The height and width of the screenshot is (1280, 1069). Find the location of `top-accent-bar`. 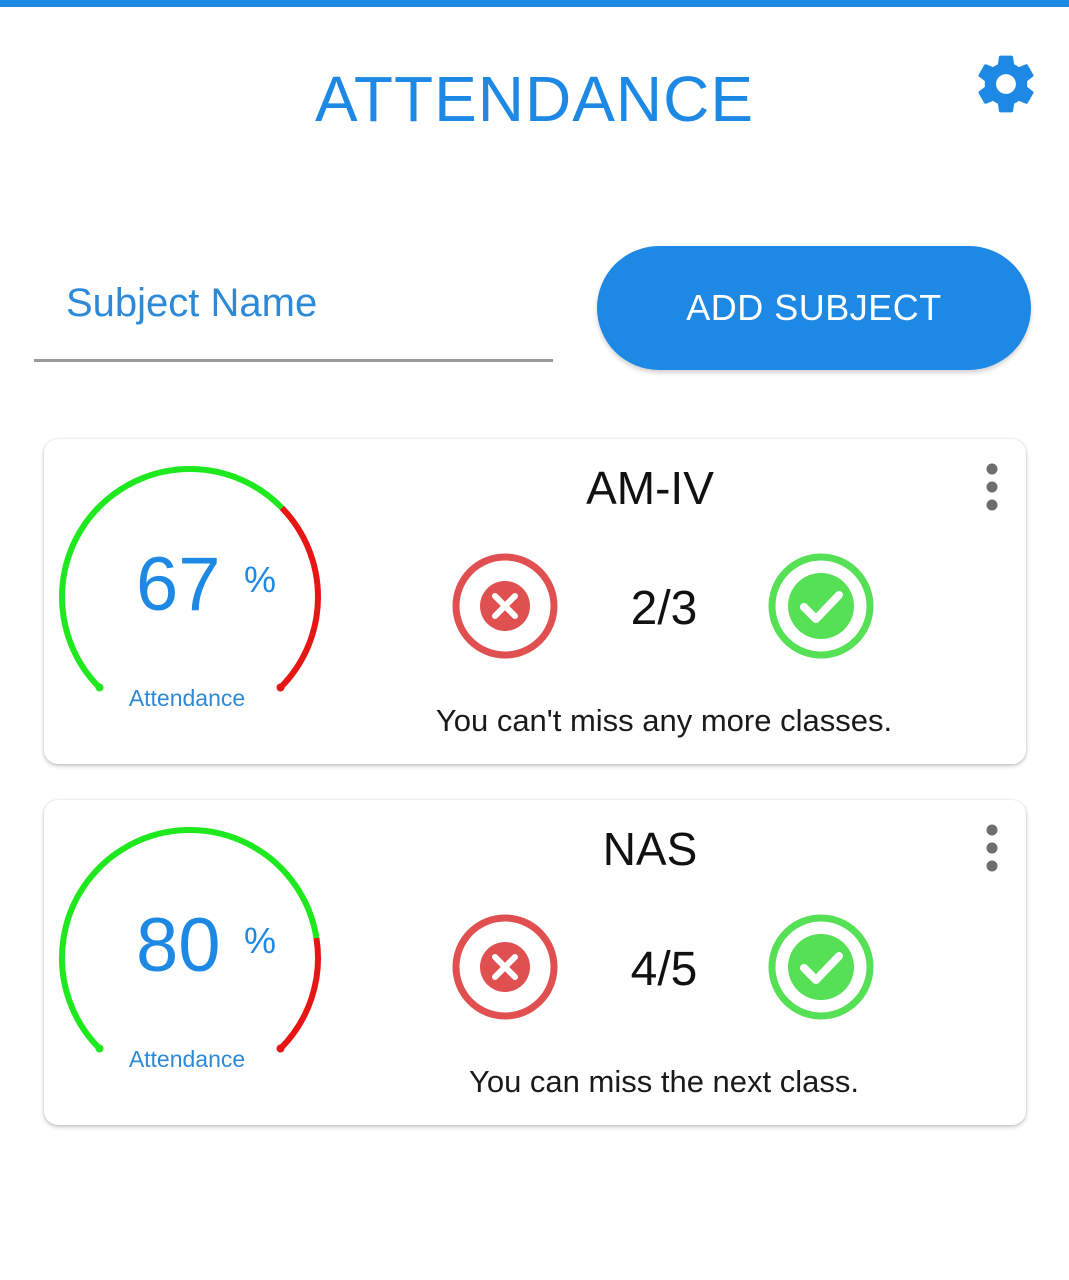

top-accent-bar is located at coordinates (534, 3).